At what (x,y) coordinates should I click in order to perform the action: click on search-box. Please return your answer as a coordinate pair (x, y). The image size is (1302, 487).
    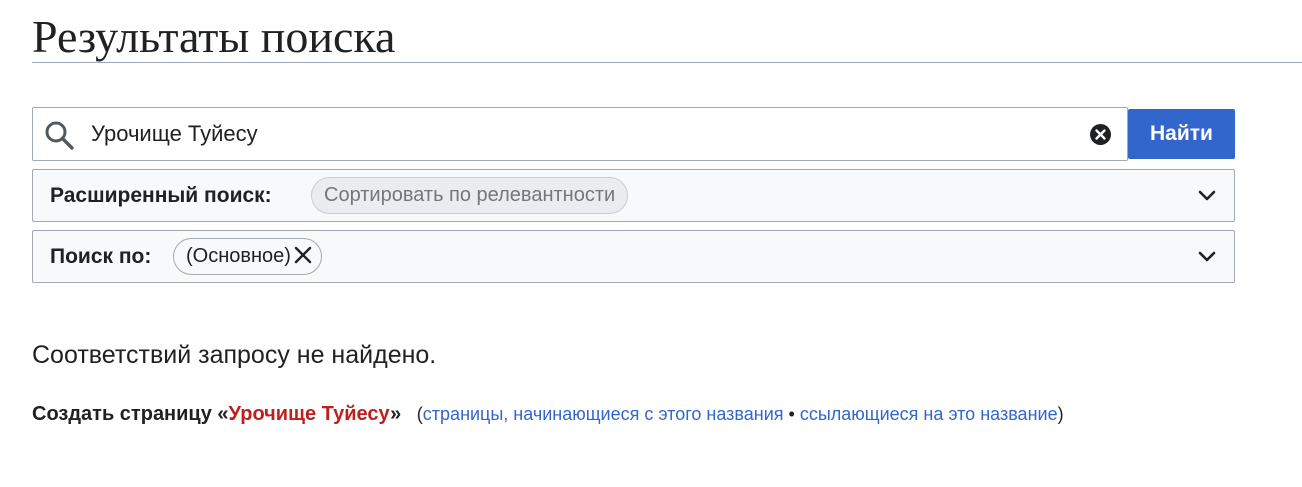
    Looking at the image, I should click on (580, 134).